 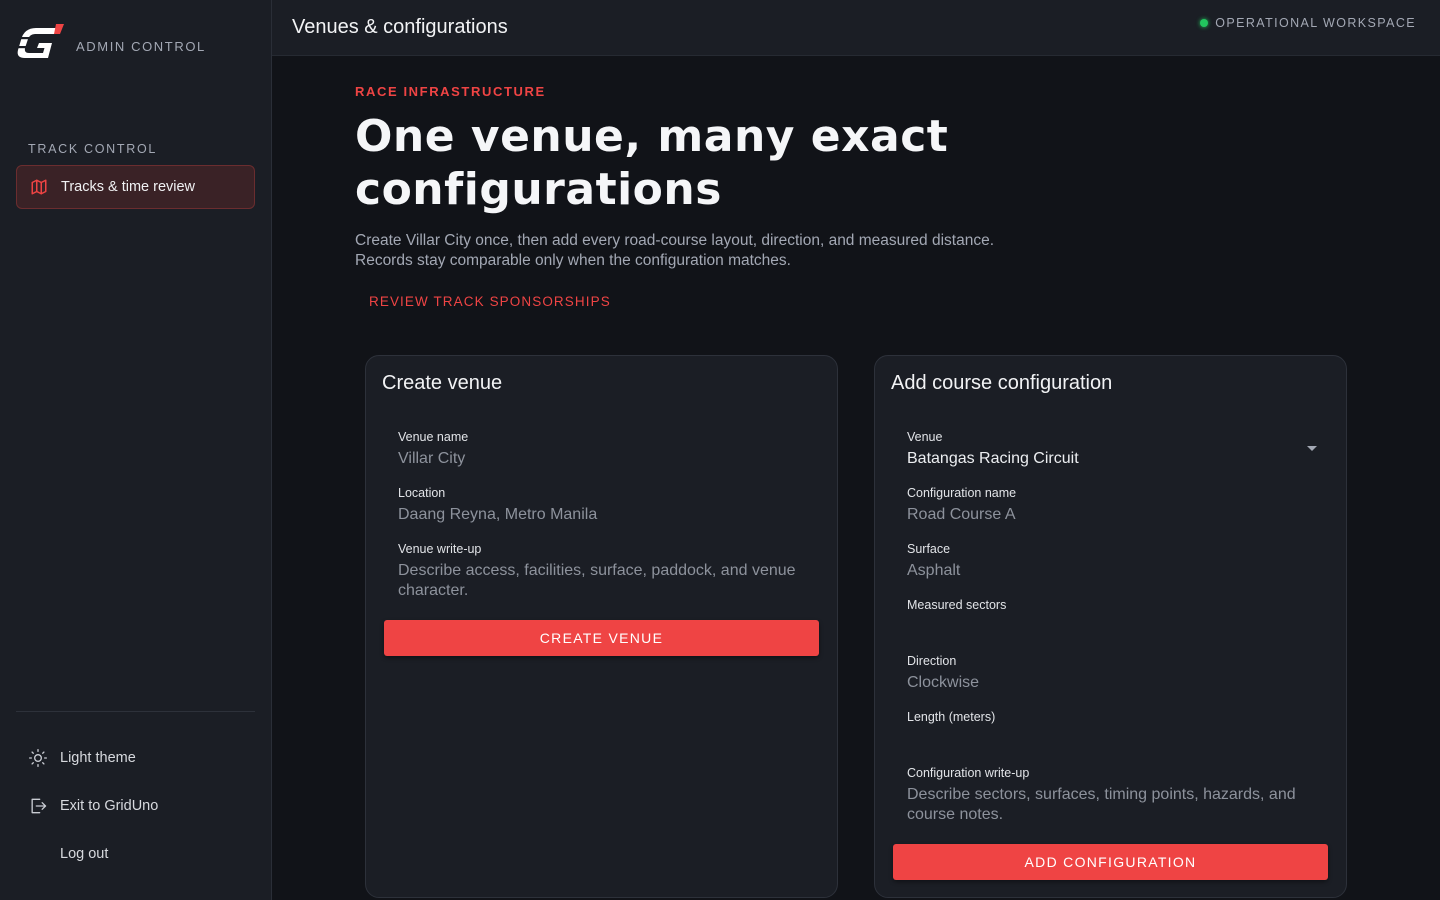 What do you see at coordinates (442, 383) in the screenshot?
I see `card-title: Create venue` at bounding box center [442, 383].